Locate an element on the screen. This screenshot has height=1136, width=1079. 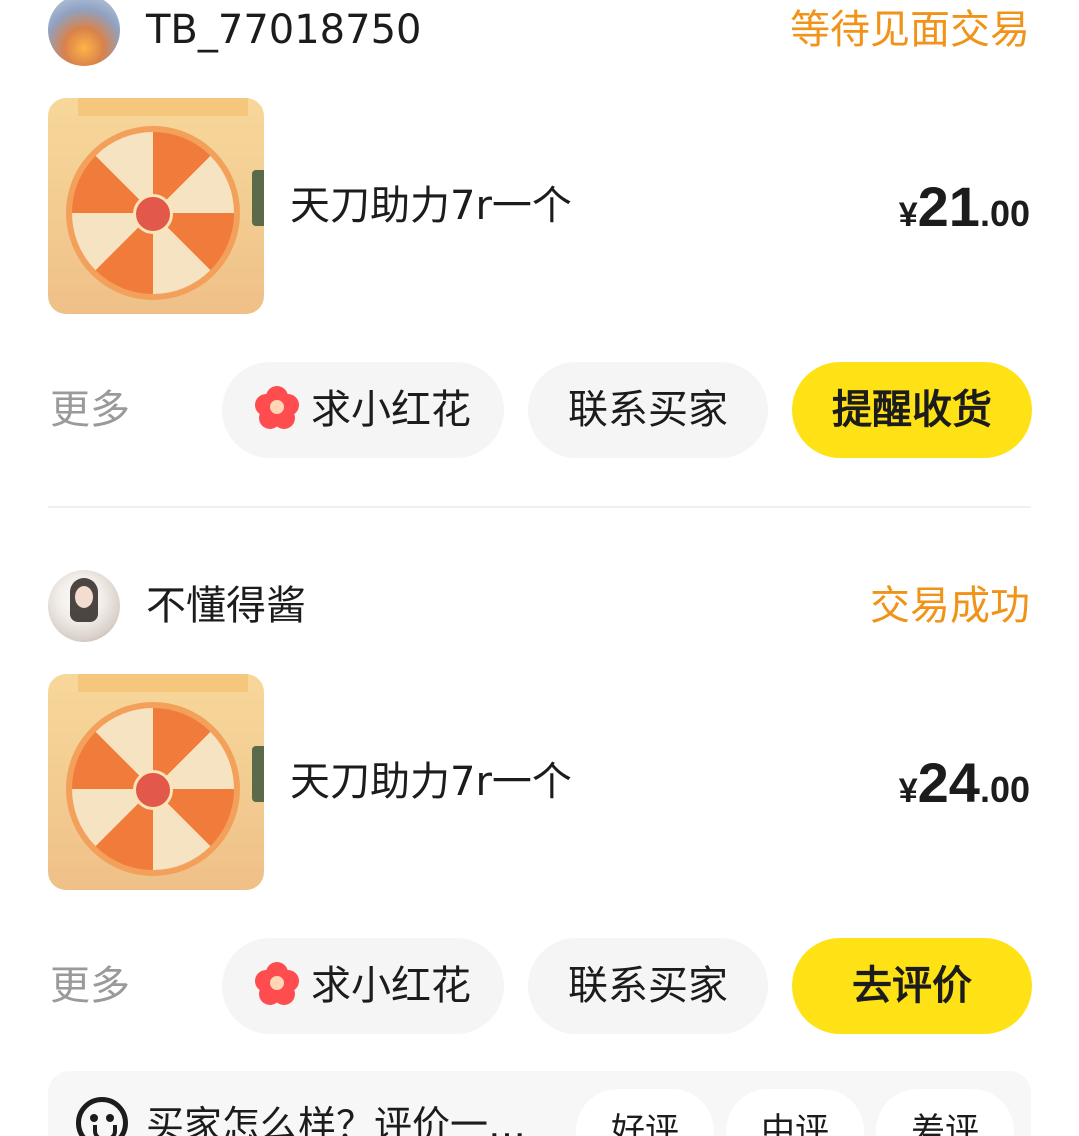
remind-receipt-button: 提醒收货 is located at coordinates (912, 410).